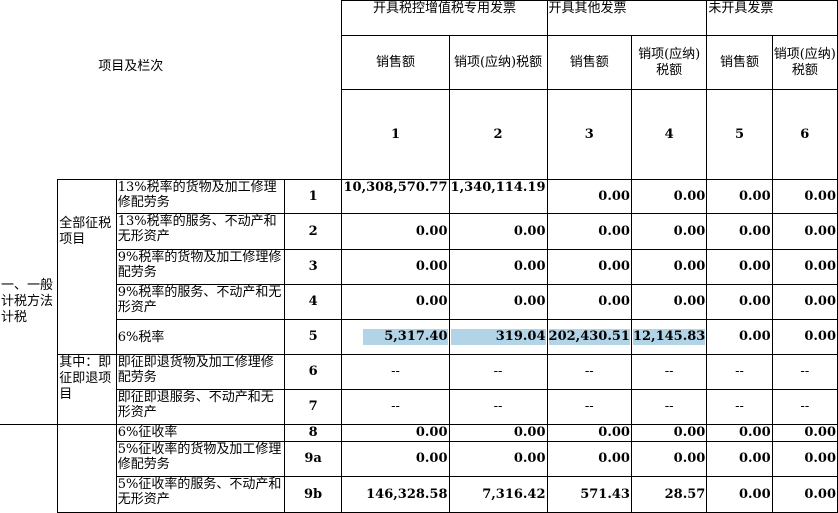 Image resolution: width=838 pixels, height=513 pixels. I want to click on cell-value: 202,430.51, so click(589, 337).